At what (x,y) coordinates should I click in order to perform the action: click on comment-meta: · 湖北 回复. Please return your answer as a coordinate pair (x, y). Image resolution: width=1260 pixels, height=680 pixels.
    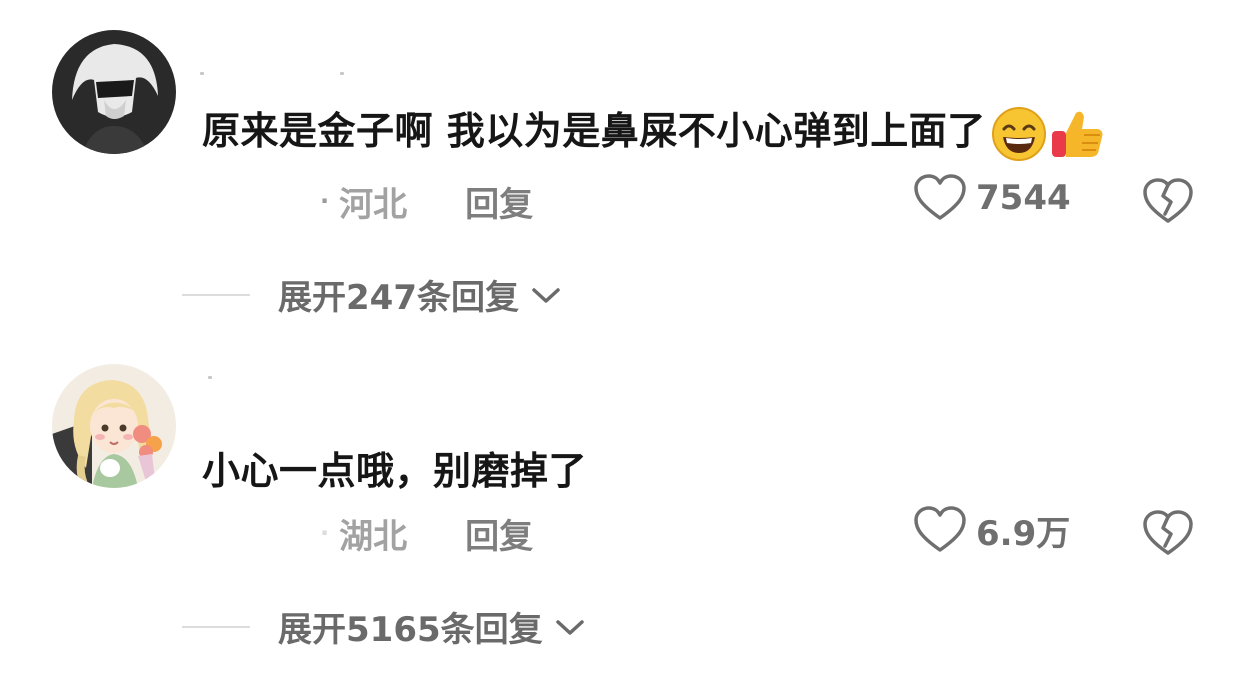
    Looking at the image, I should click on (426, 533).